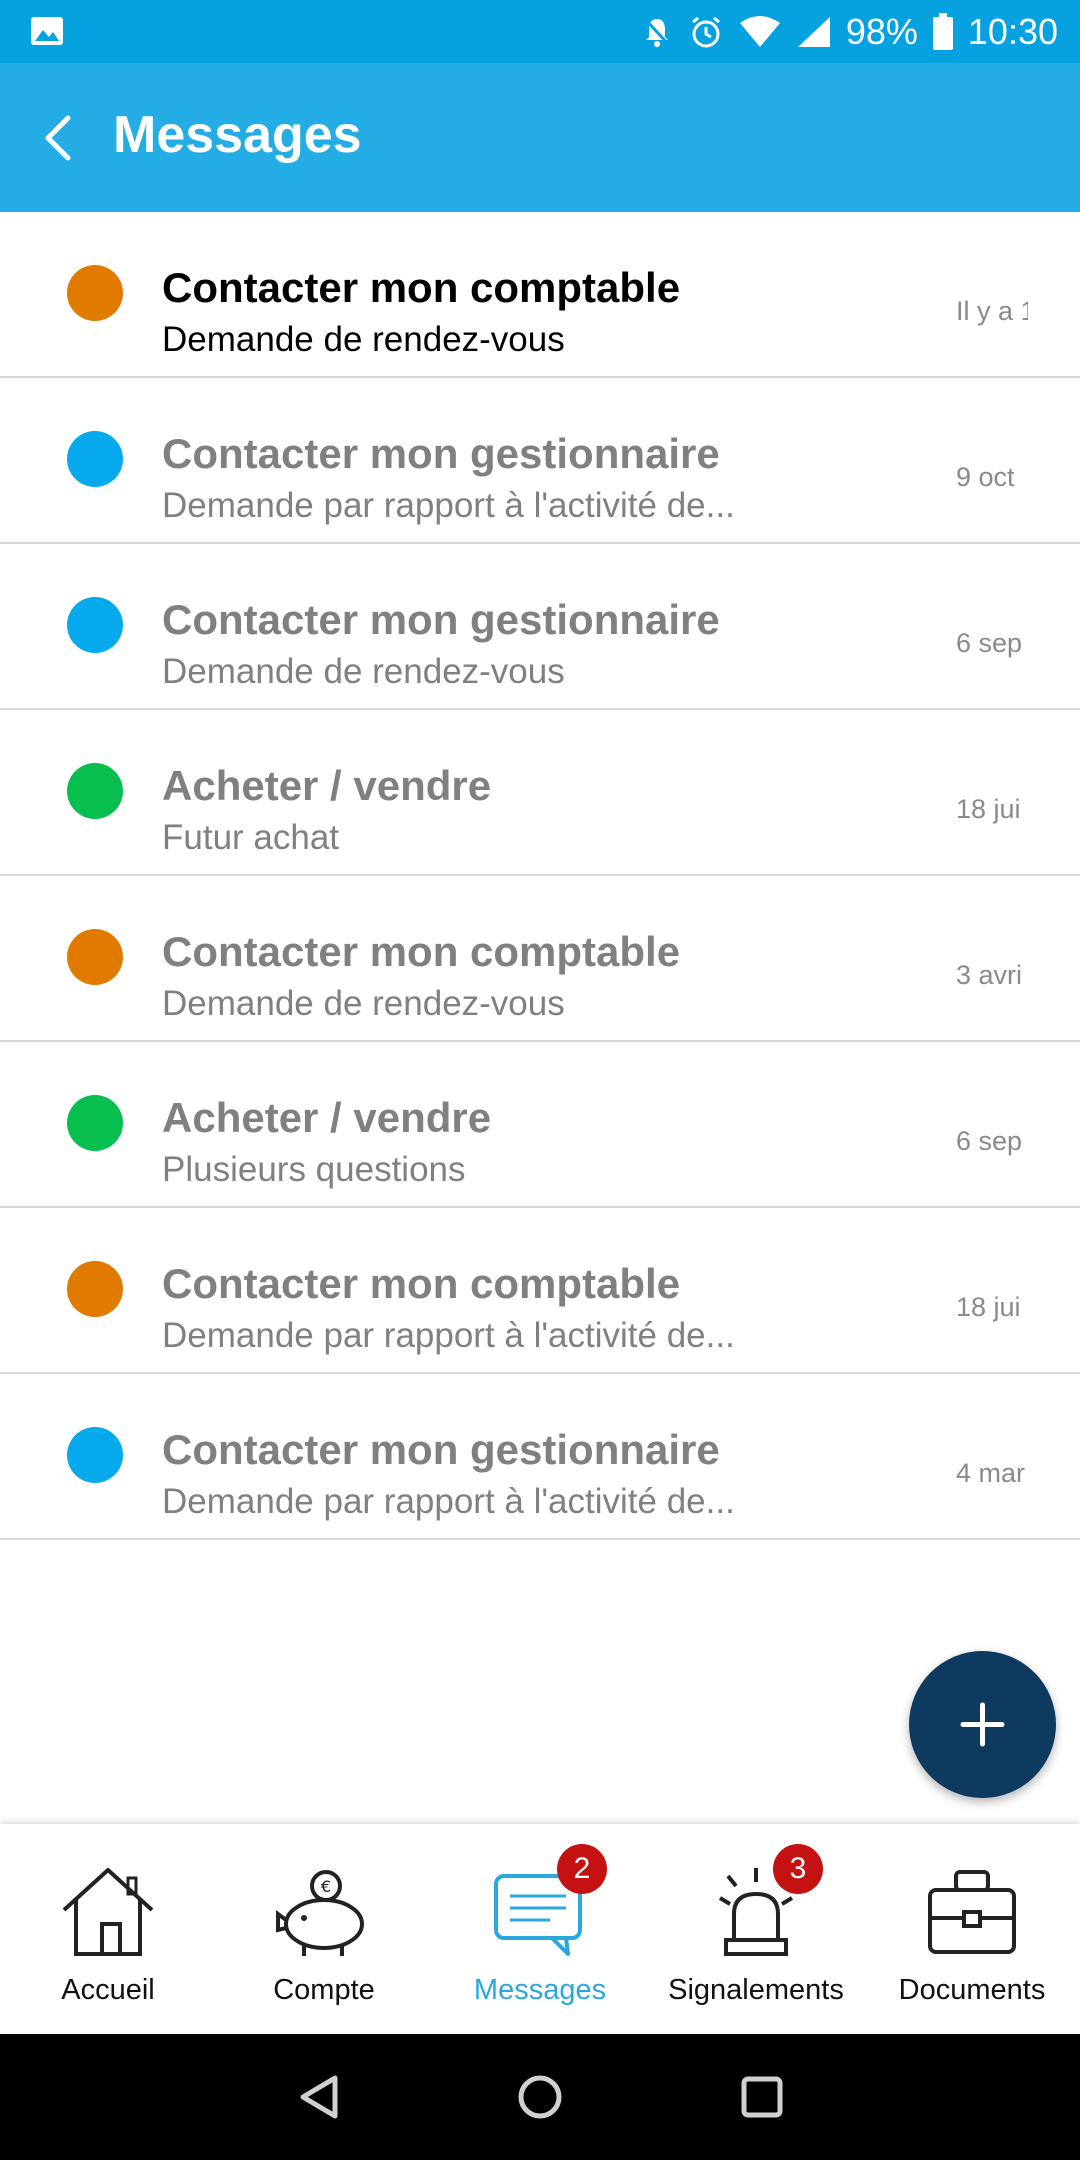 The width and height of the screenshot is (1080, 2160). Describe the element at coordinates (314, 1169) in the screenshot. I see `message-subtitle: Plusieurs questions` at that location.